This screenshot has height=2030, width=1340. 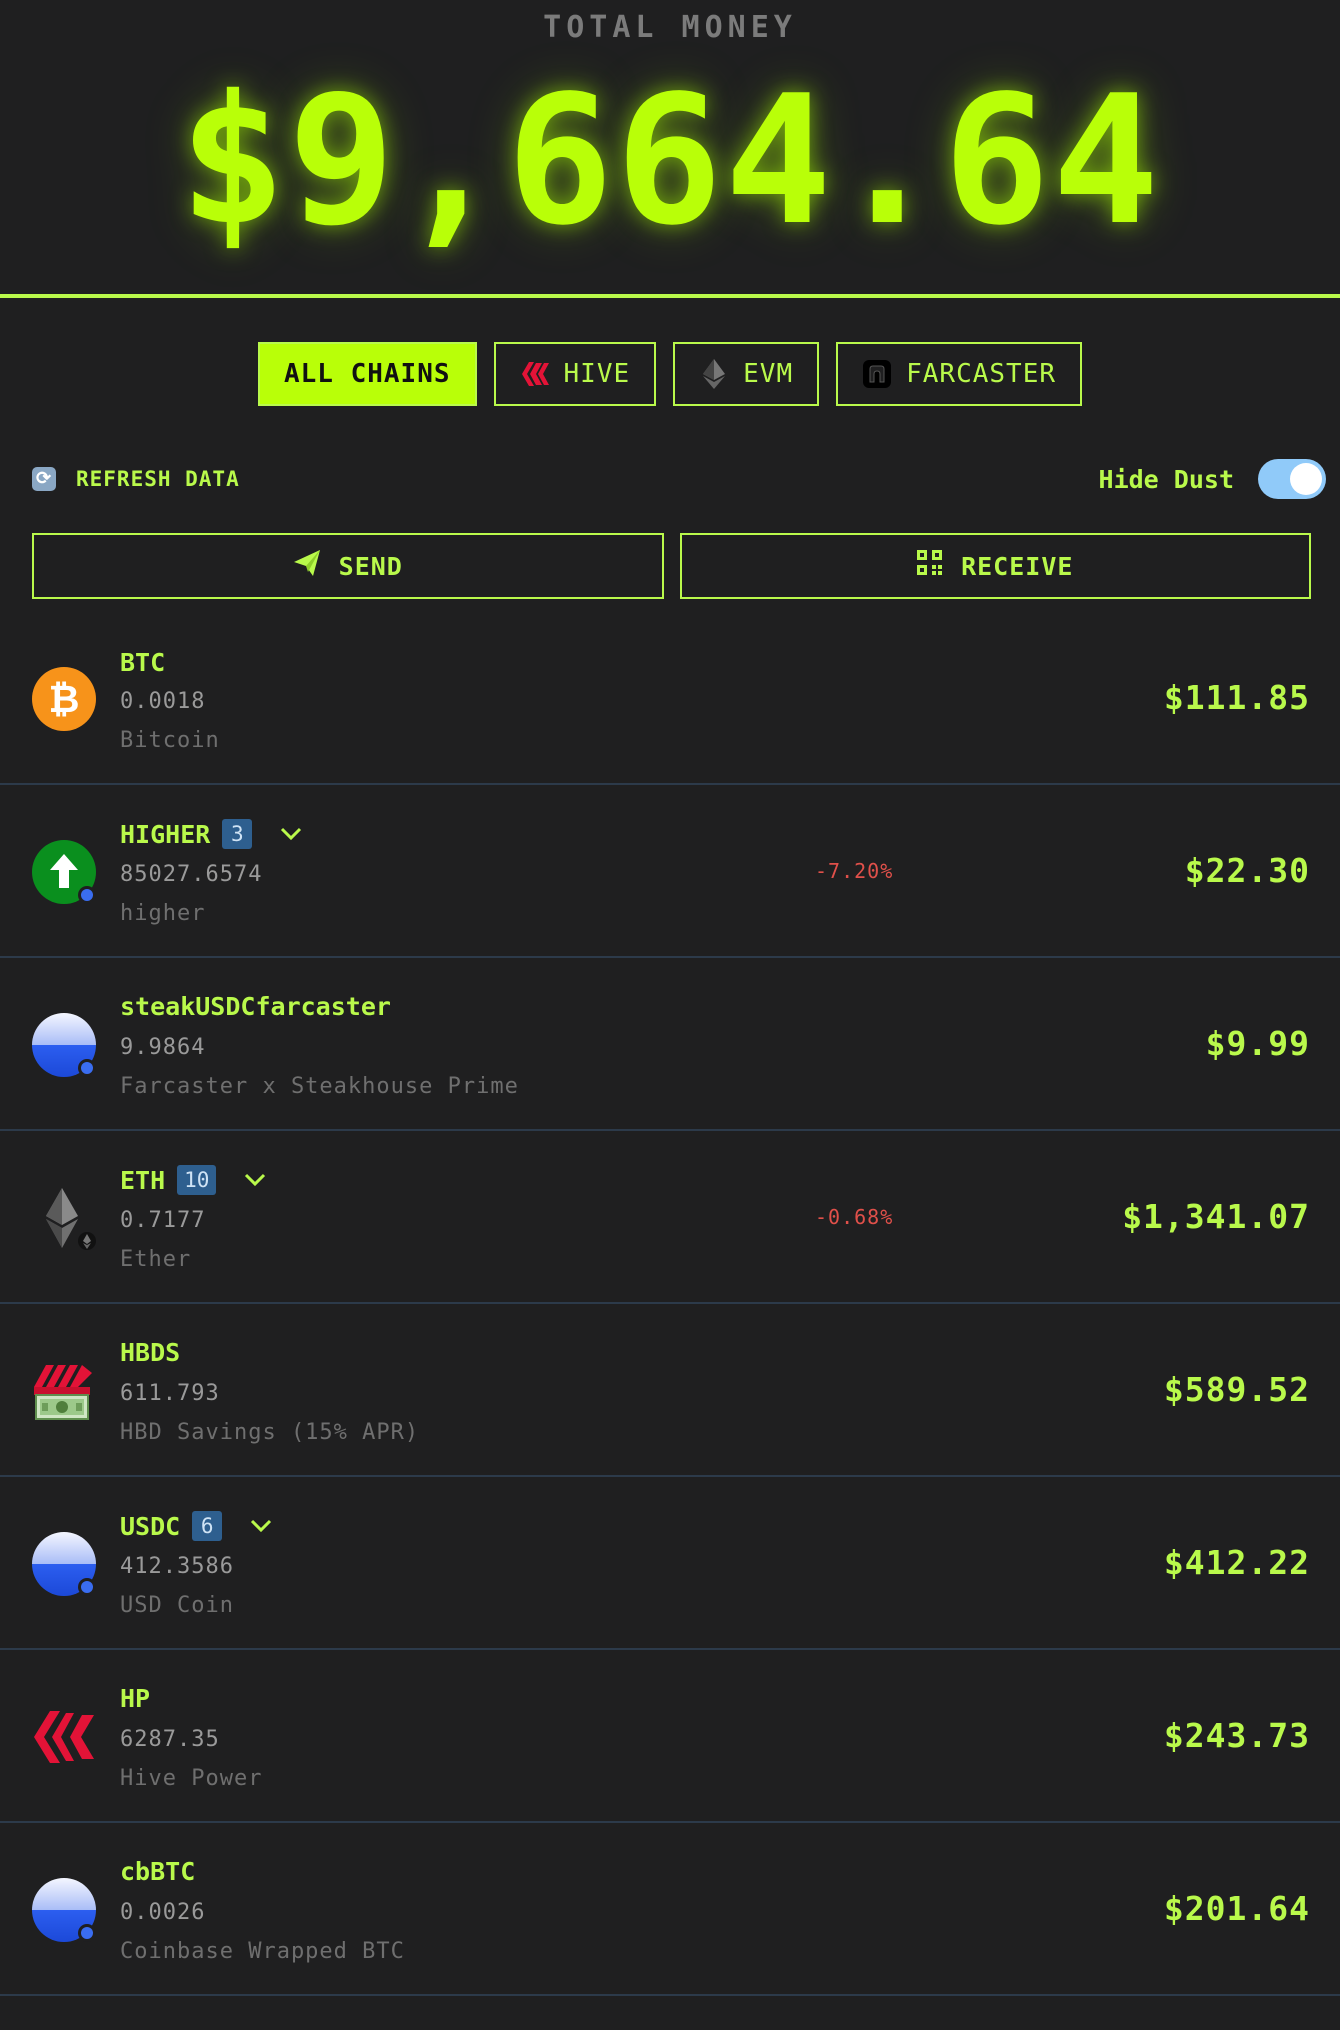 What do you see at coordinates (170, 740) in the screenshot?
I see `asset-name: Bitcoin` at bounding box center [170, 740].